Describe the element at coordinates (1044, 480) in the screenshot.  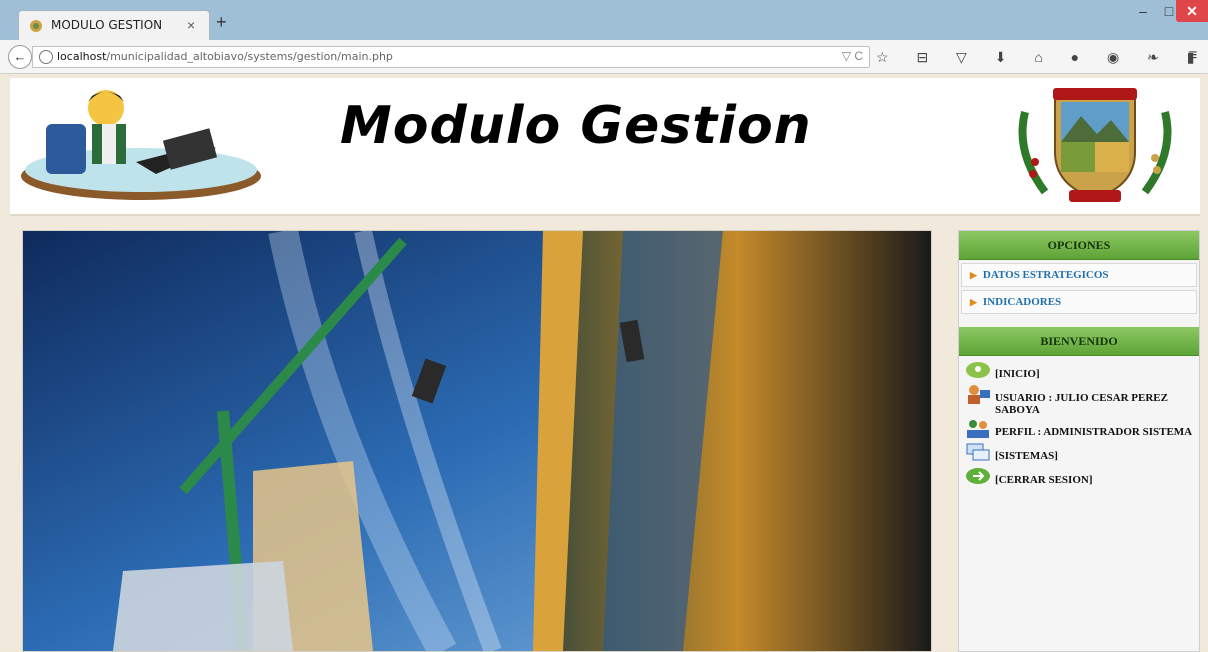
I see `cerrar-sesion-label: [CERRAR SESION]` at that location.